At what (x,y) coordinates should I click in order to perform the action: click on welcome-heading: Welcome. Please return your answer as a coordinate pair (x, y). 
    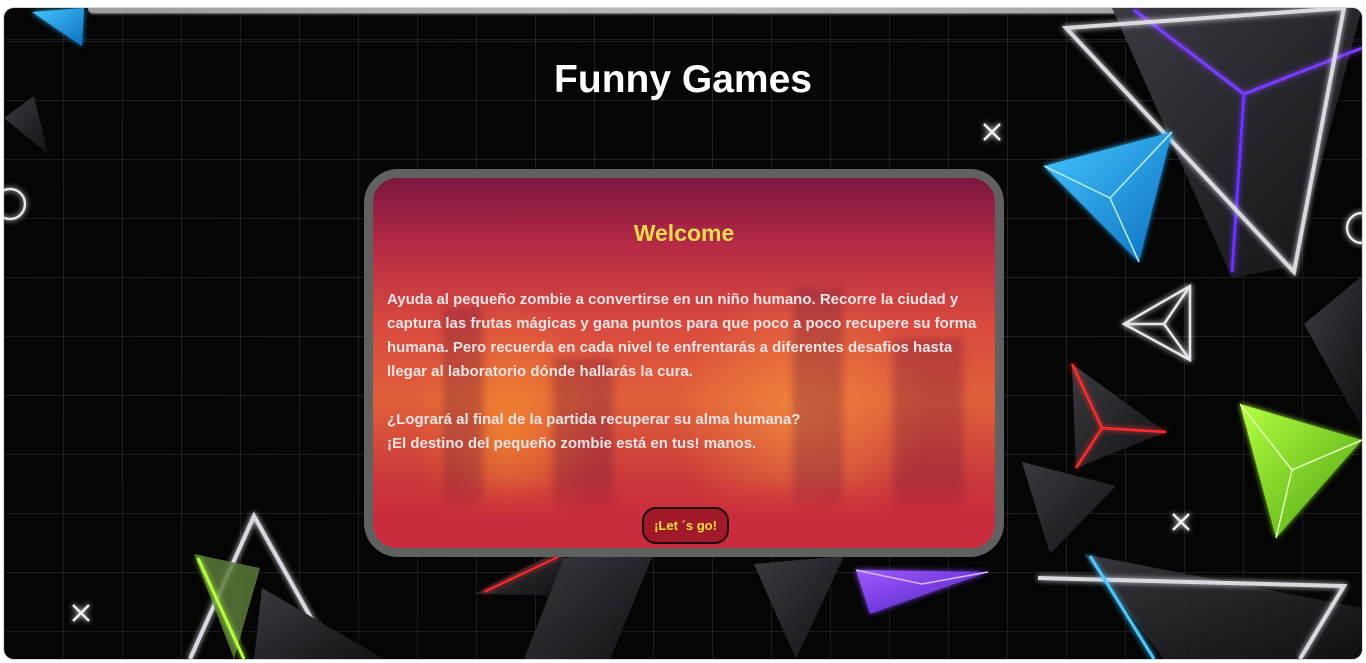
    Looking at the image, I should click on (684, 233).